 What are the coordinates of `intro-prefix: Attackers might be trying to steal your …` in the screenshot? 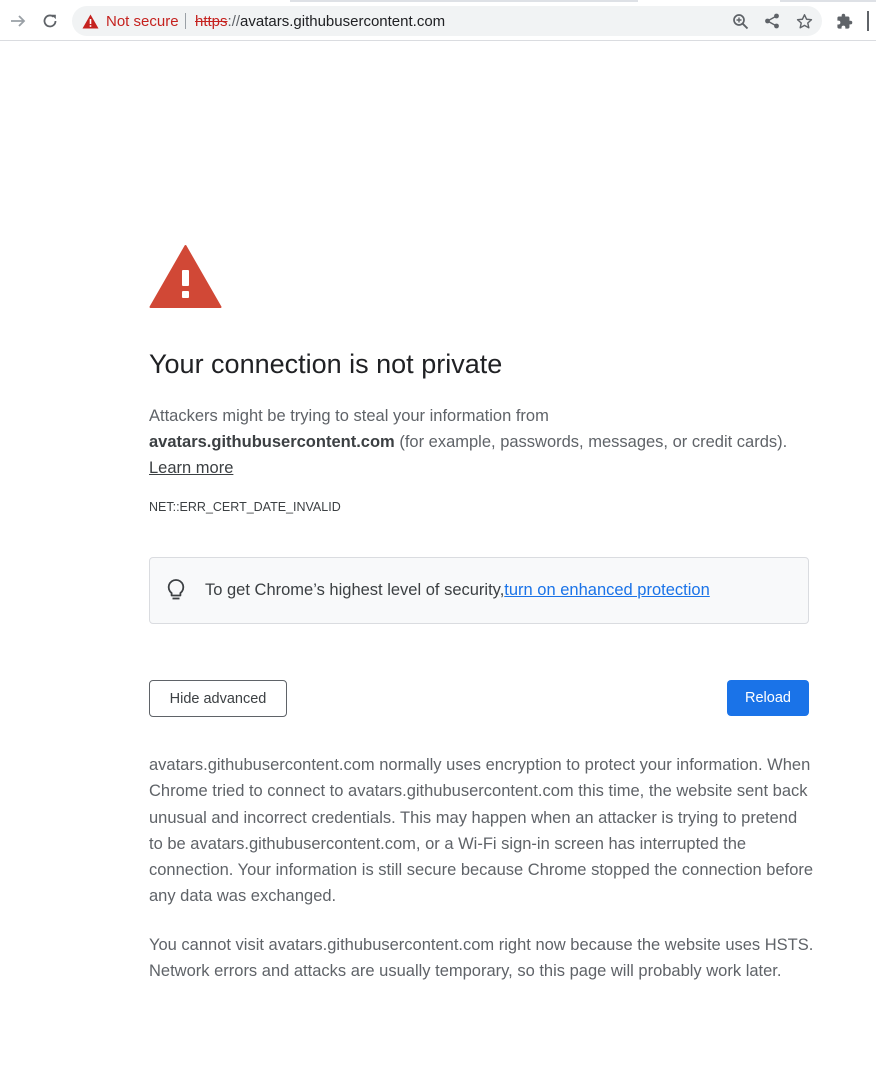 It's located at (349, 416).